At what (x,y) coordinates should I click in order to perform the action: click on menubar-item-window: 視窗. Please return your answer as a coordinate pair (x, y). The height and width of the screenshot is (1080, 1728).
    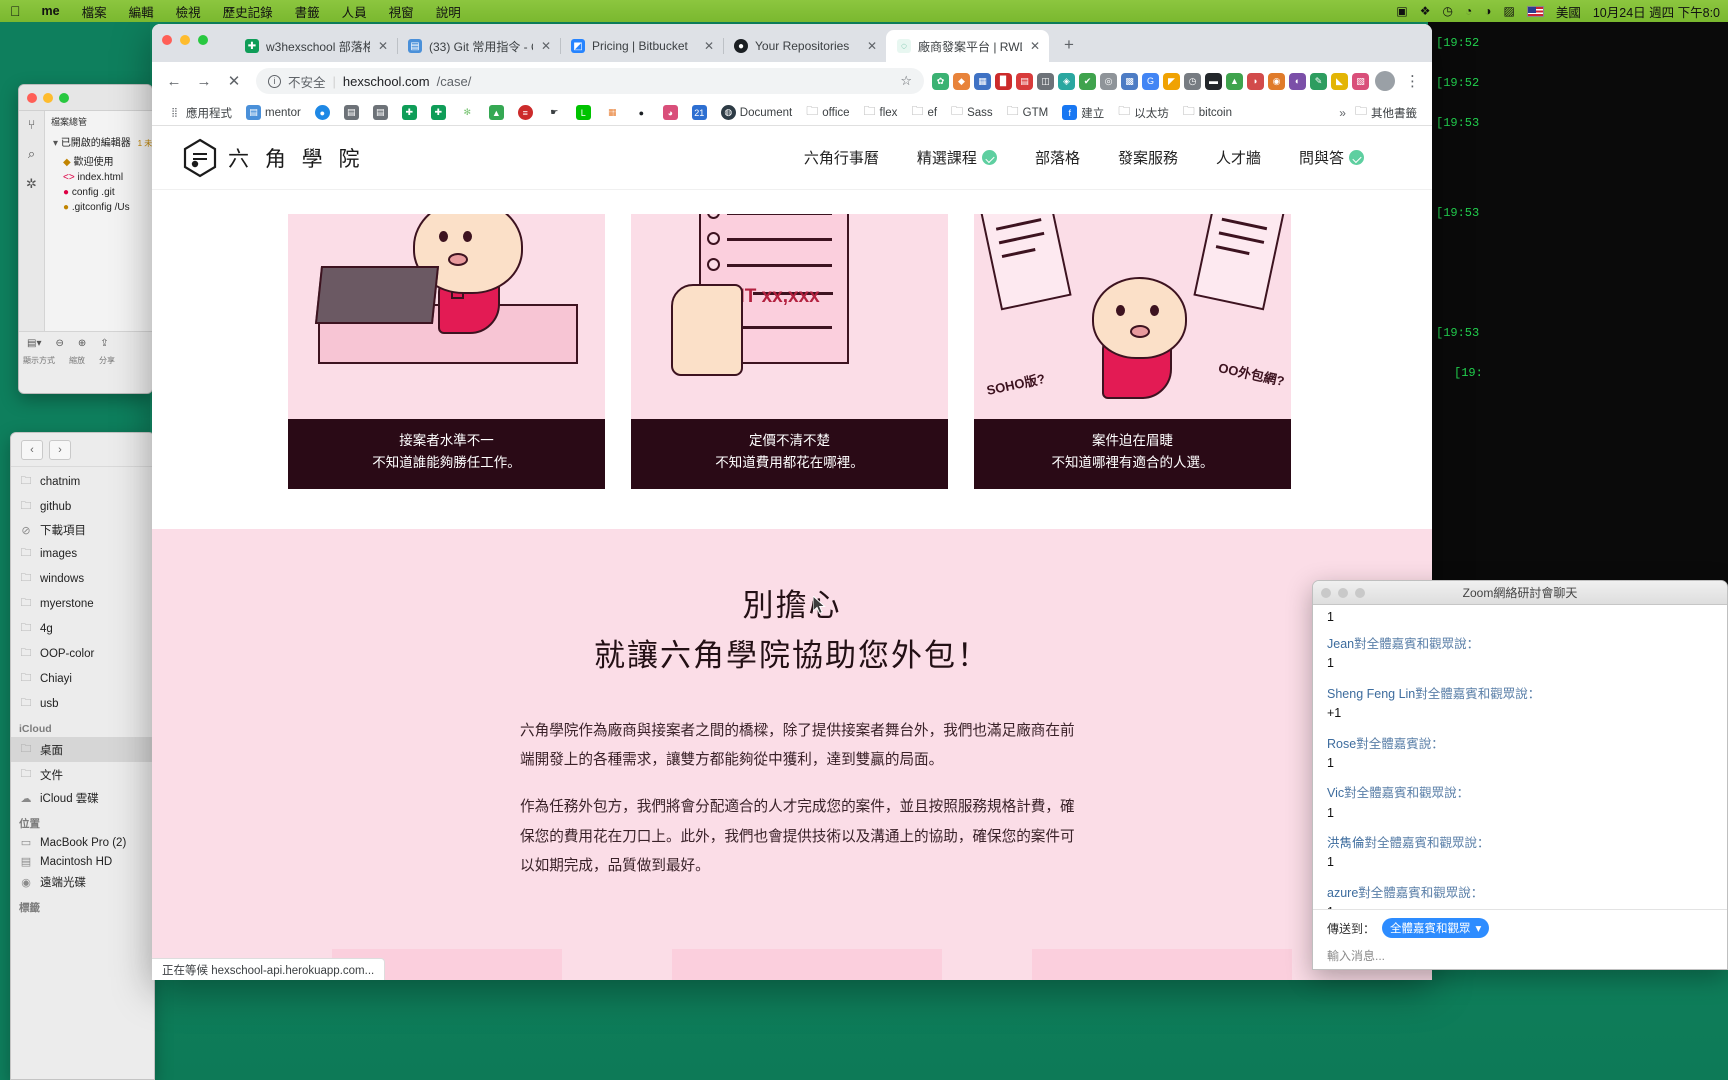
    Looking at the image, I should click on (401, 11).